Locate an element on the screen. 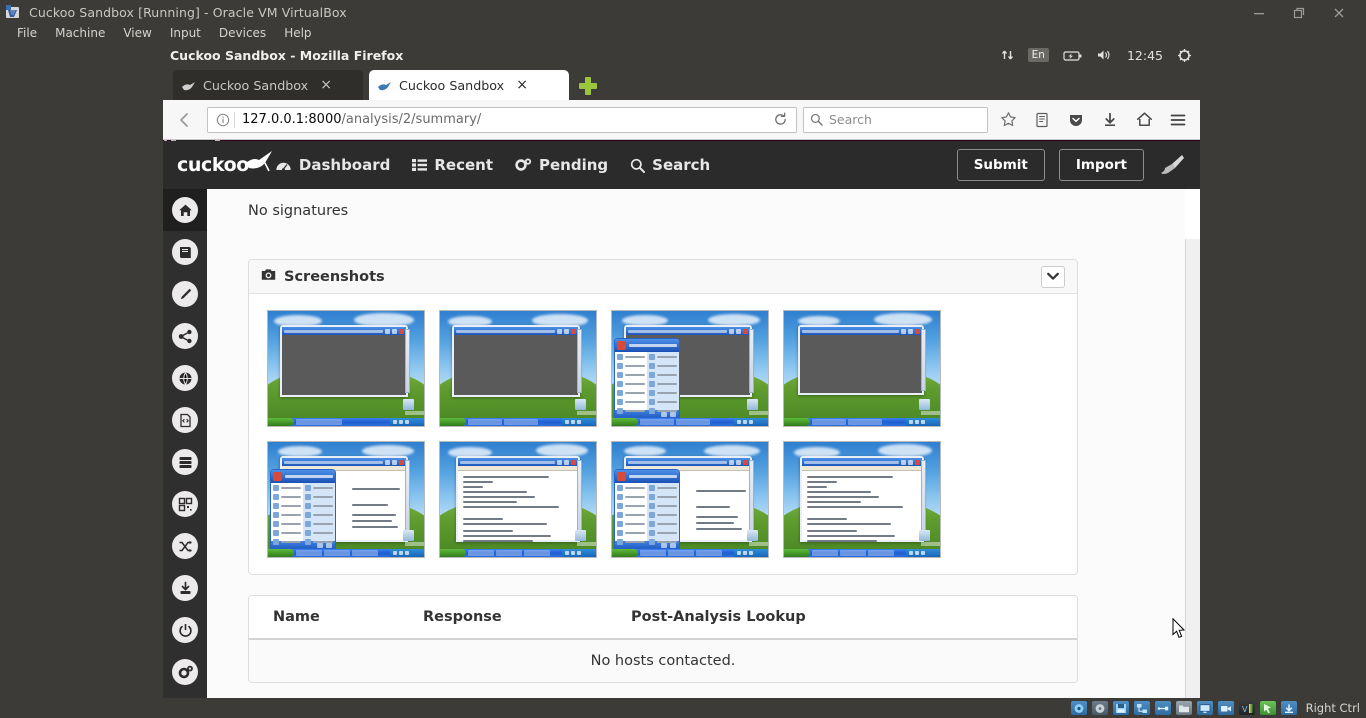  hamburger-menu-icon is located at coordinates (1178, 120).